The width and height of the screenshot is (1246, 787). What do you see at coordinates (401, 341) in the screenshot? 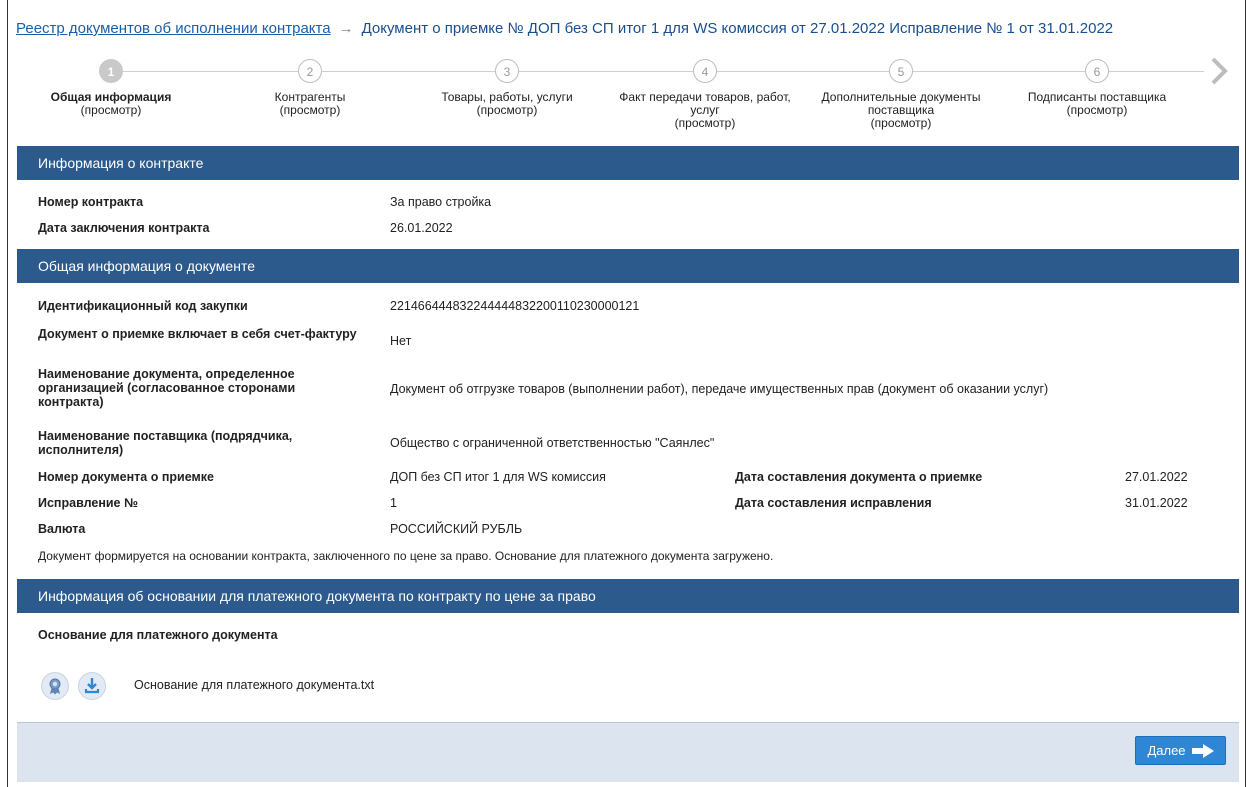
I see `invoice-included-value: Нет` at bounding box center [401, 341].